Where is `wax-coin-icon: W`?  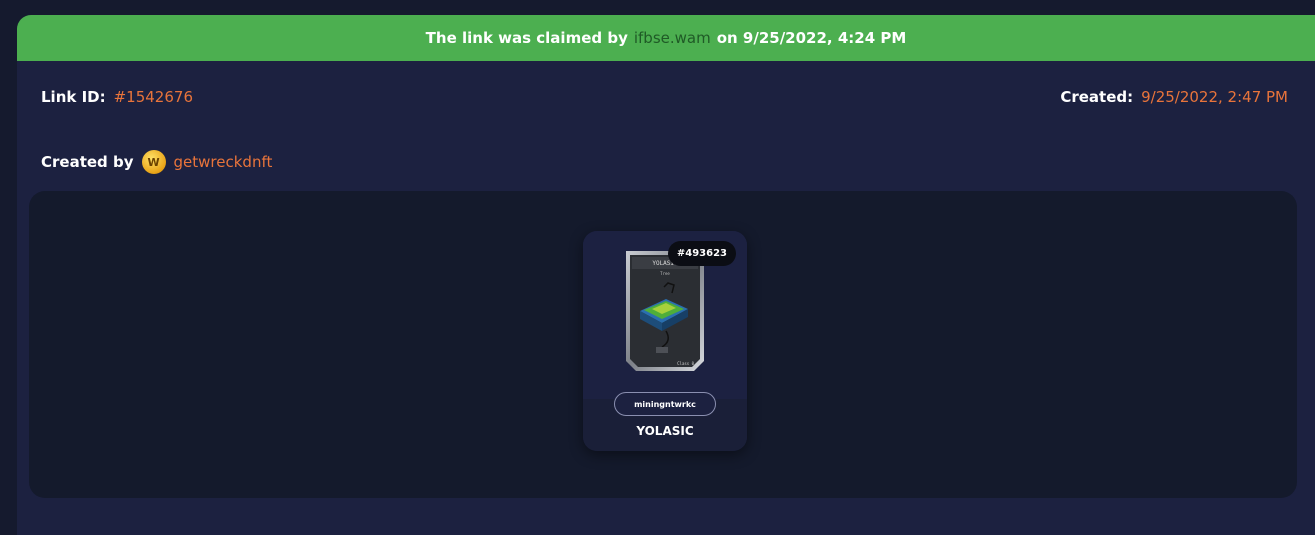
wax-coin-icon: W is located at coordinates (153, 162).